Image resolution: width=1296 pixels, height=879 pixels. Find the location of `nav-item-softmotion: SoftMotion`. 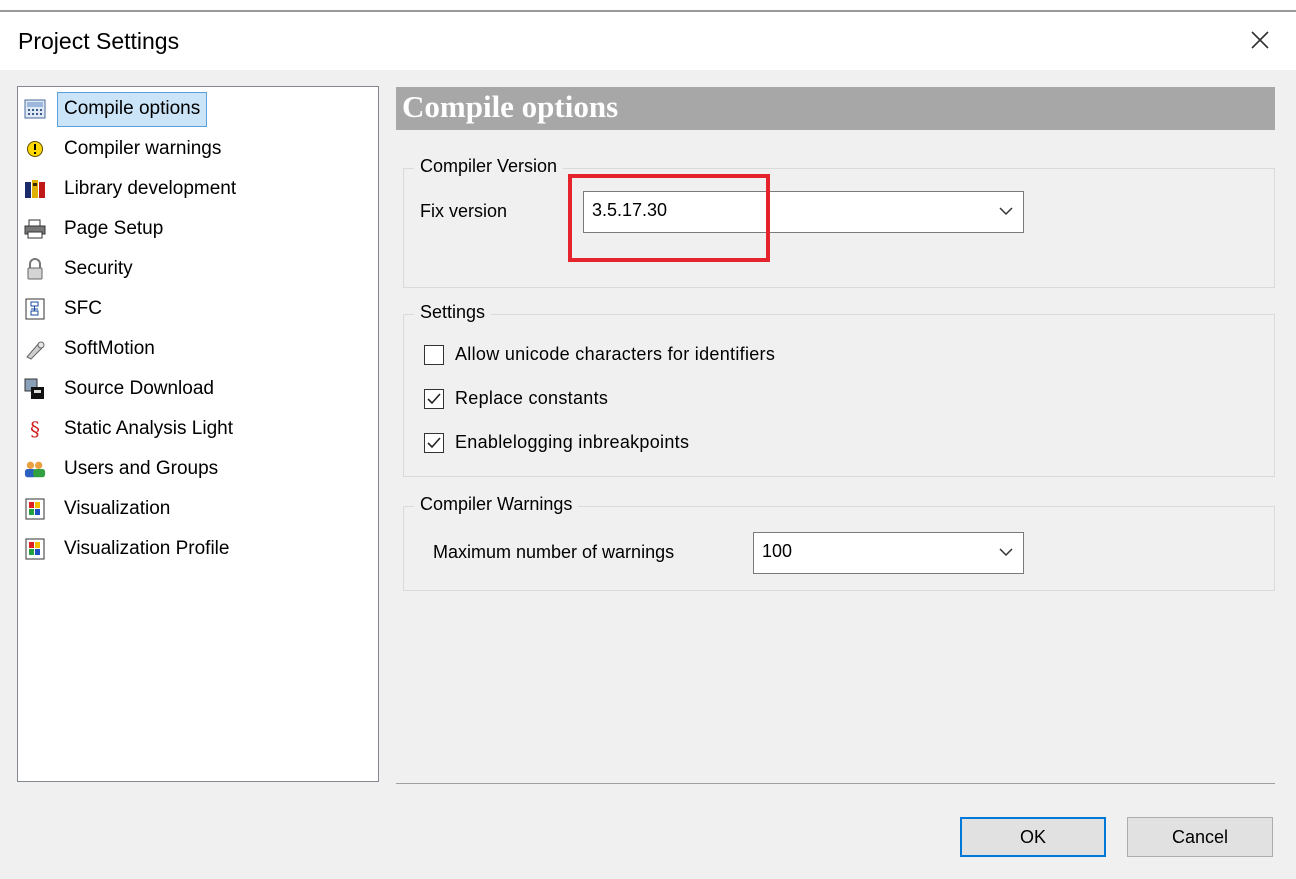

nav-item-softmotion: SoftMotion is located at coordinates (89, 349).